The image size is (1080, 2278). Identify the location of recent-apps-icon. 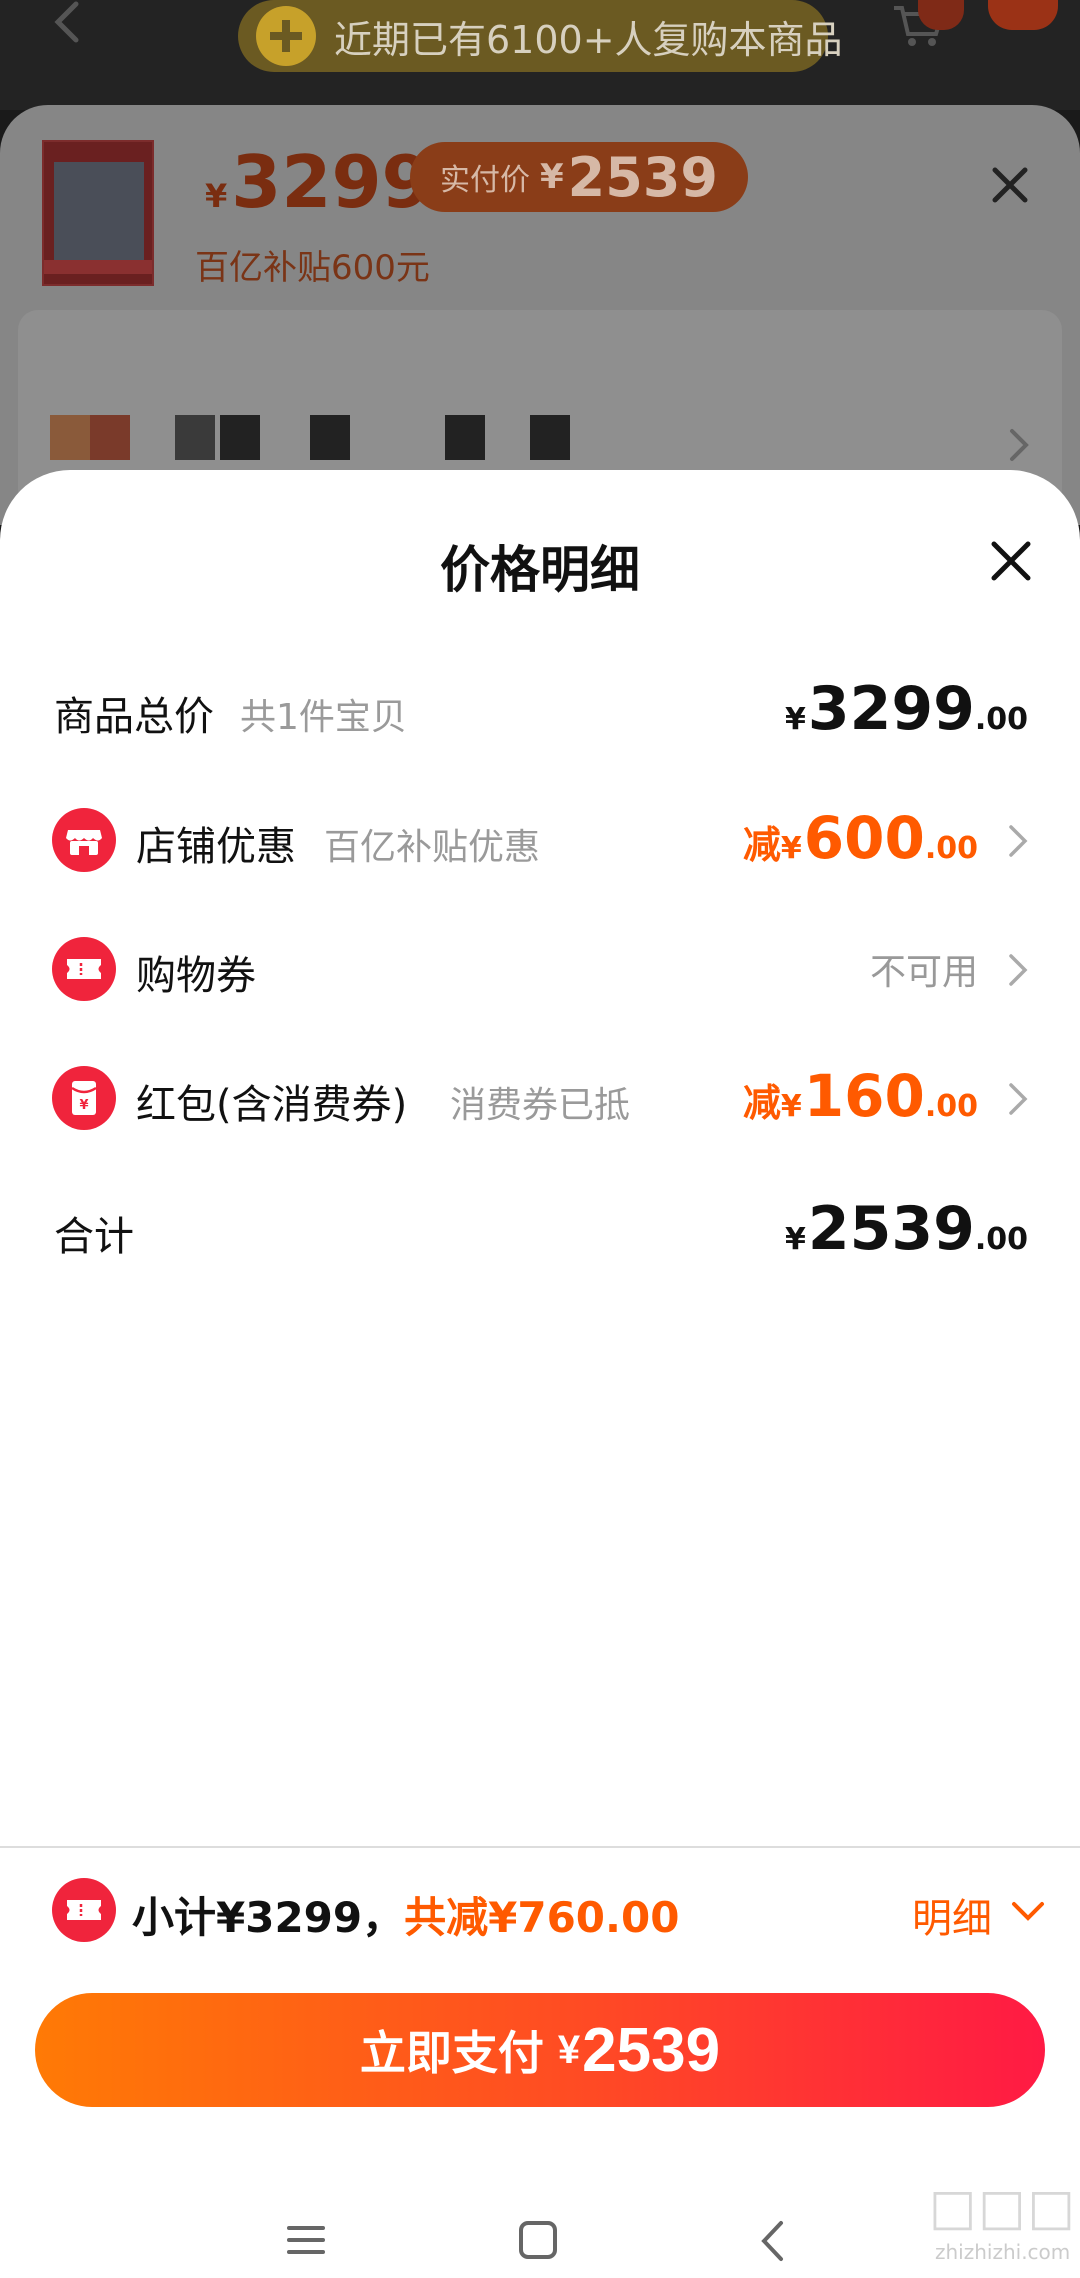
(306, 2240).